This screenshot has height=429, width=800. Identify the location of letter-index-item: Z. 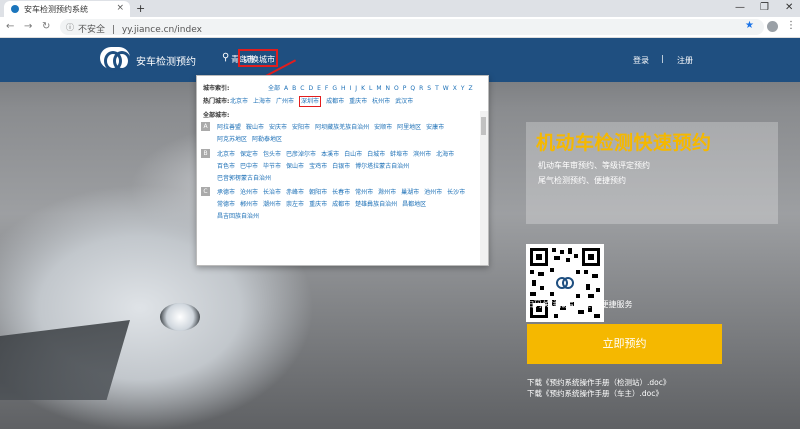
(471, 88).